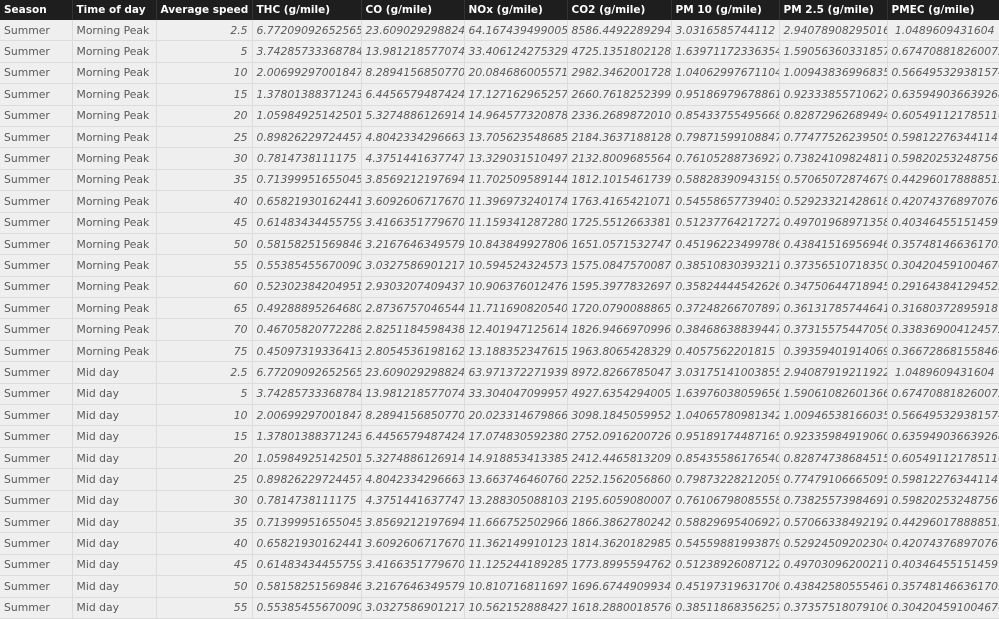  Describe the element at coordinates (516, 543) in the screenshot. I see `table-cell: 11.3621499101234` at that location.